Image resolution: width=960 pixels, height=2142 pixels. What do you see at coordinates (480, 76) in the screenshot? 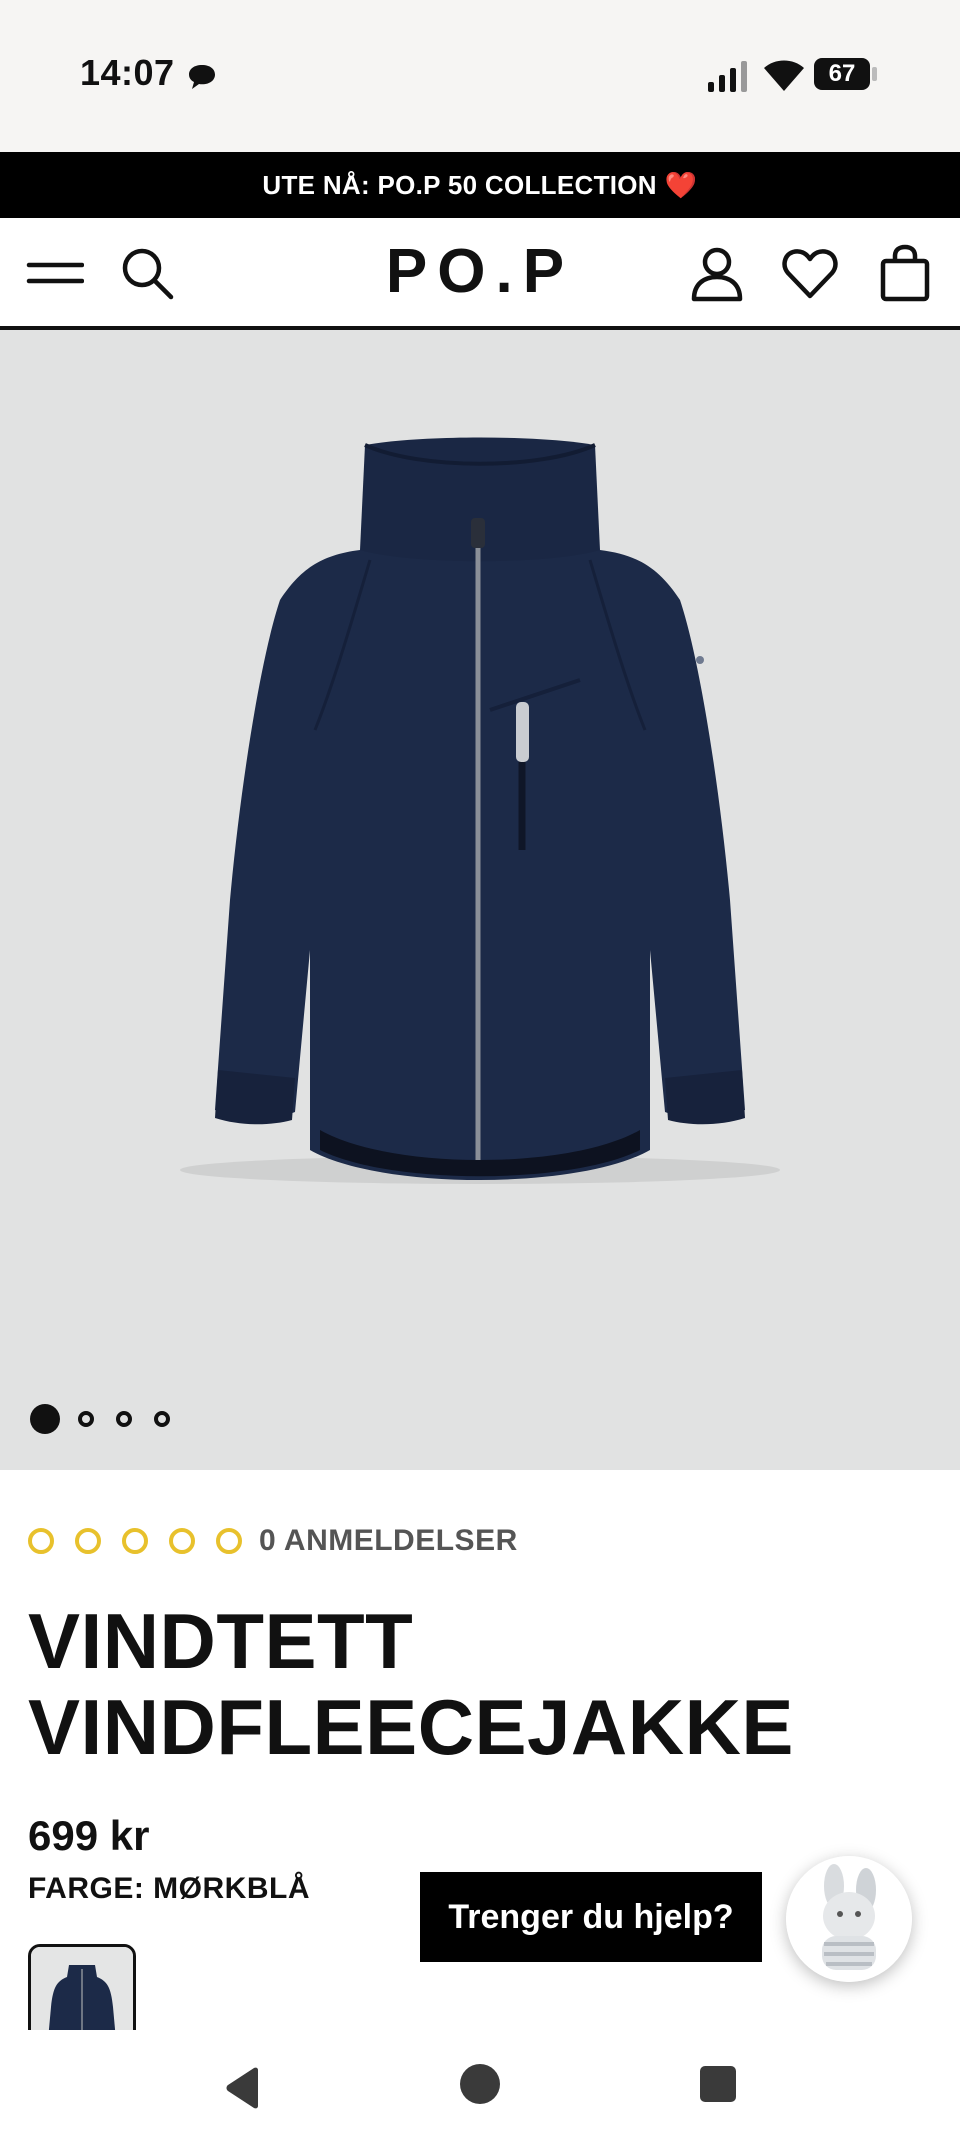
I see `status-bar: 14:07 67` at bounding box center [480, 76].